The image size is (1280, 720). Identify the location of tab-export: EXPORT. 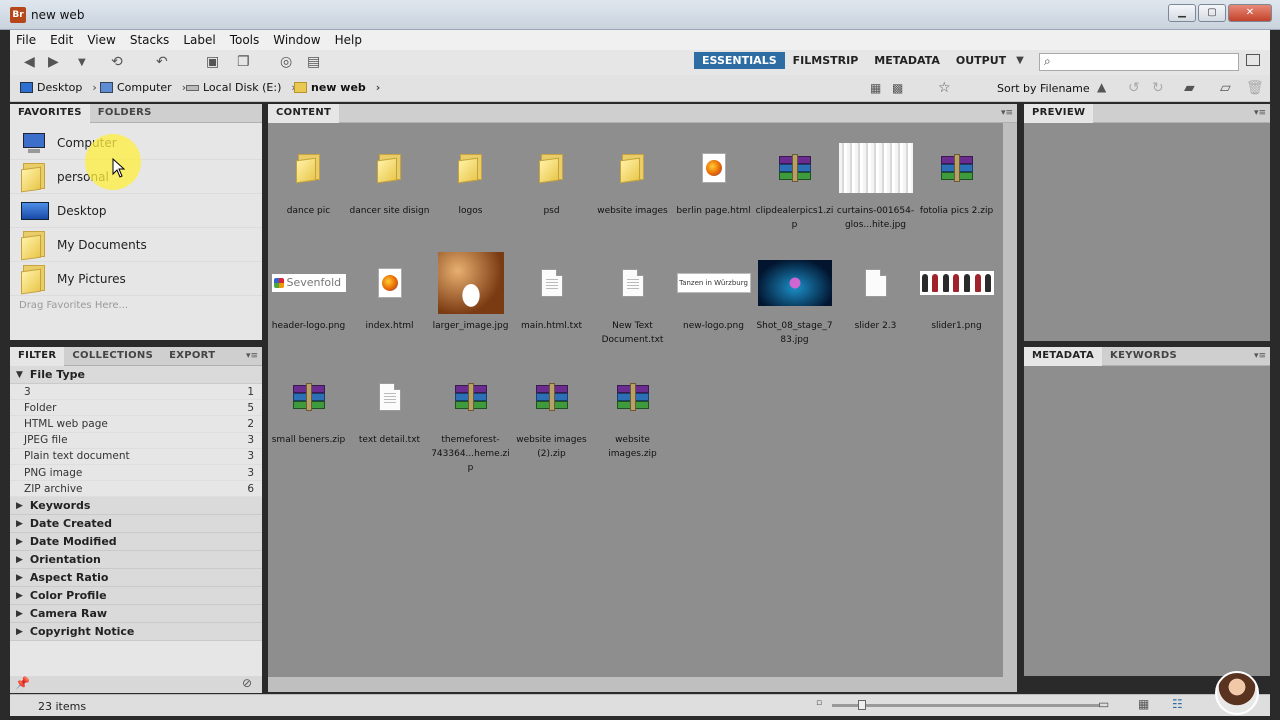
(192, 356).